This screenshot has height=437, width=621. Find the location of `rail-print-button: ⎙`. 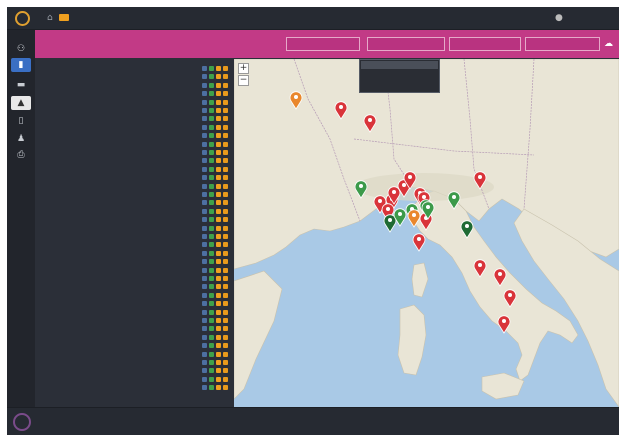

rail-print-button: ⎙ is located at coordinates (21, 155).